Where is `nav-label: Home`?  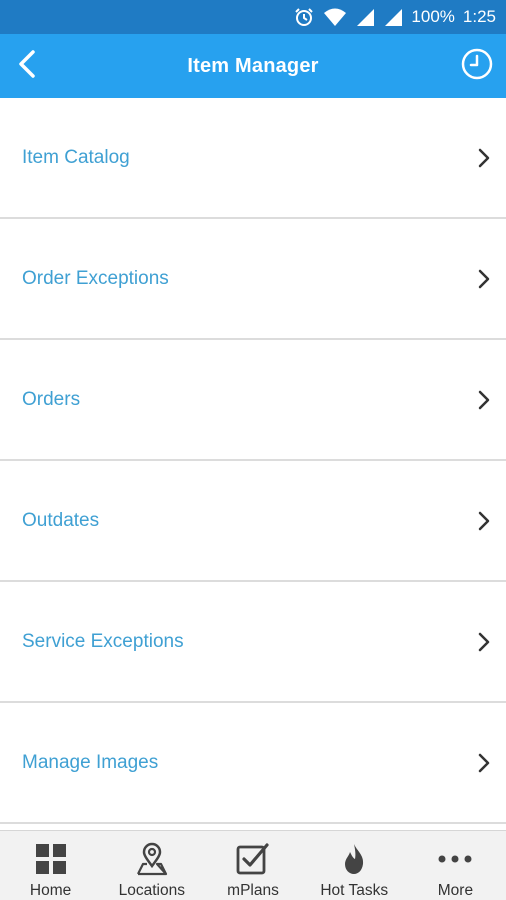
nav-label: Home is located at coordinates (50, 890).